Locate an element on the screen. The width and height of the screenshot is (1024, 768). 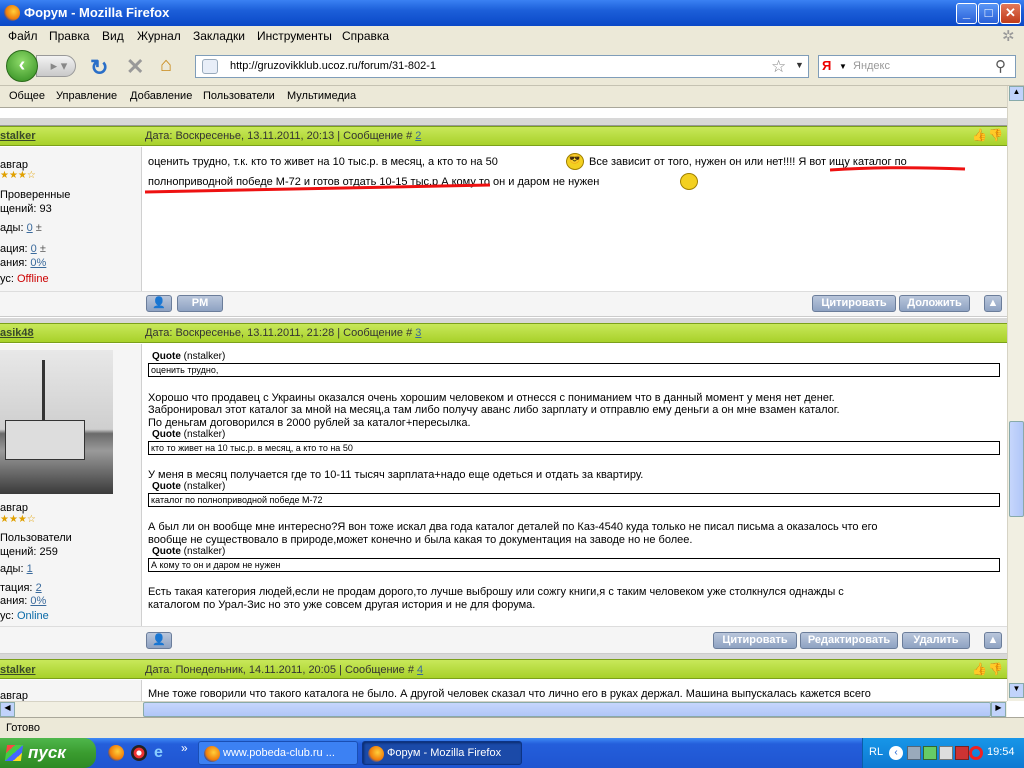
close-button: ✕ is located at coordinates (1010, 13).